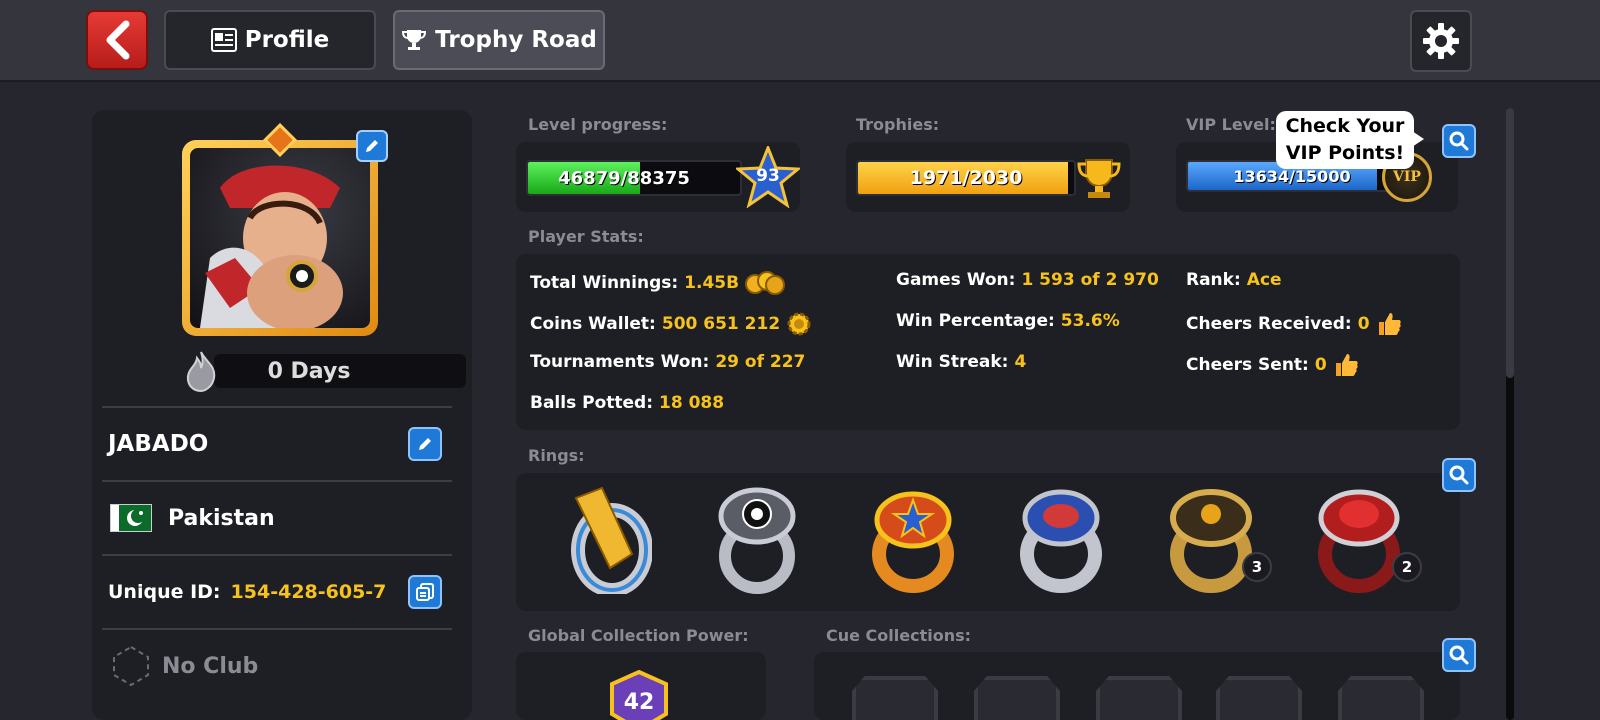 The width and height of the screenshot is (1600, 720). I want to click on flame-icon, so click(201, 371).